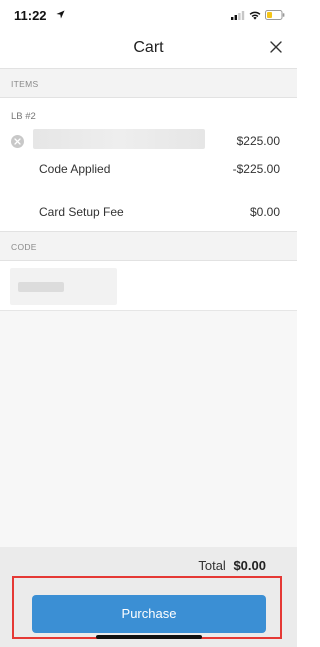 The image size is (320, 647). What do you see at coordinates (149, 614) in the screenshot?
I see `purchase-button: Purchase` at bounding box center [149, 614].